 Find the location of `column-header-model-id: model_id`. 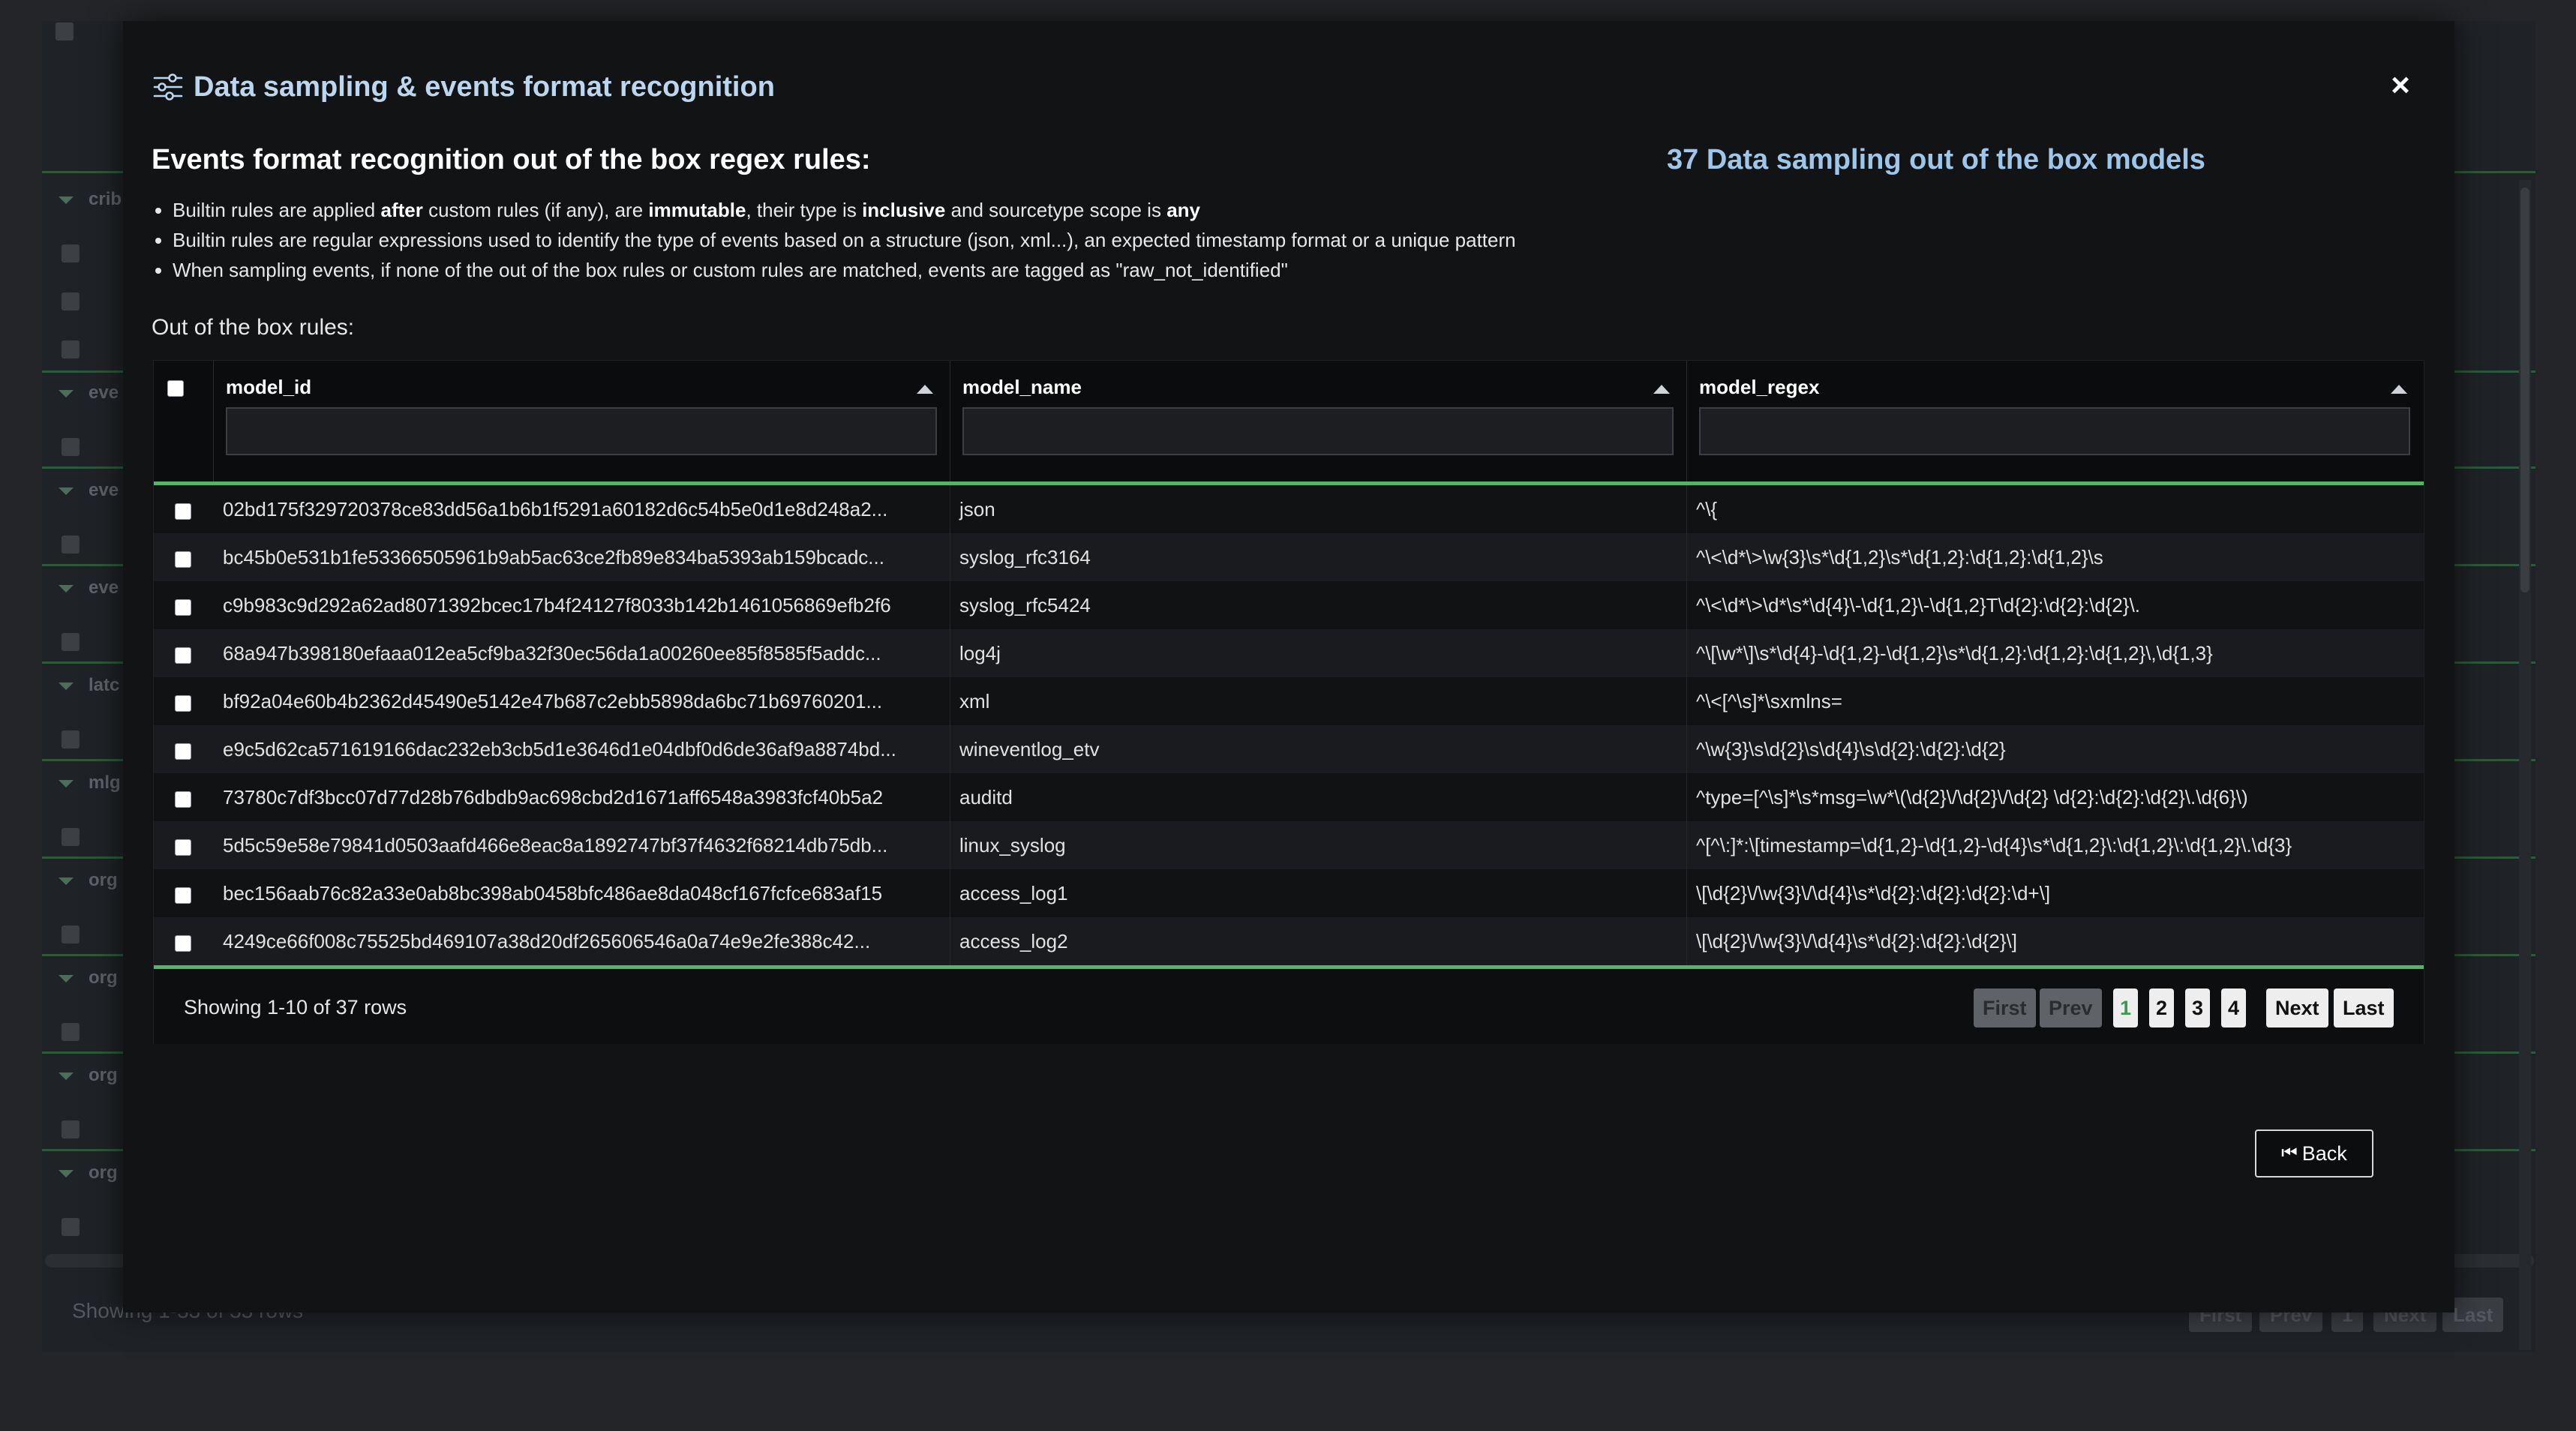

column-header-model-id: model_id is located at coordinates (582, 421).